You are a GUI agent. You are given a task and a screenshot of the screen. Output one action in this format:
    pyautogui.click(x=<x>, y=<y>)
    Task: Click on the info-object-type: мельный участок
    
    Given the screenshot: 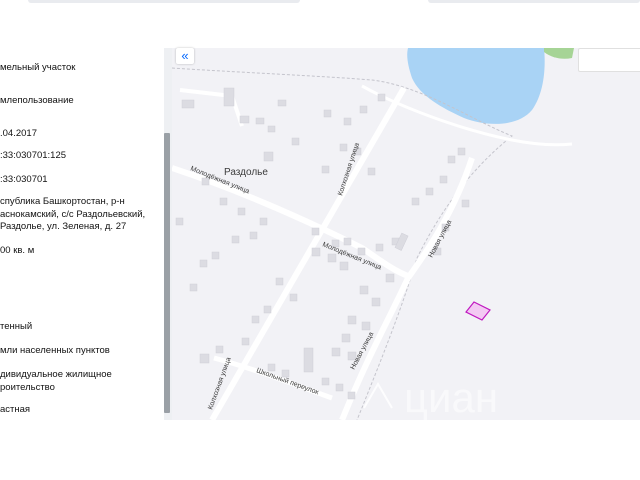 What is the action you would take?
    pyautogui.click(x=38, y=67)
    